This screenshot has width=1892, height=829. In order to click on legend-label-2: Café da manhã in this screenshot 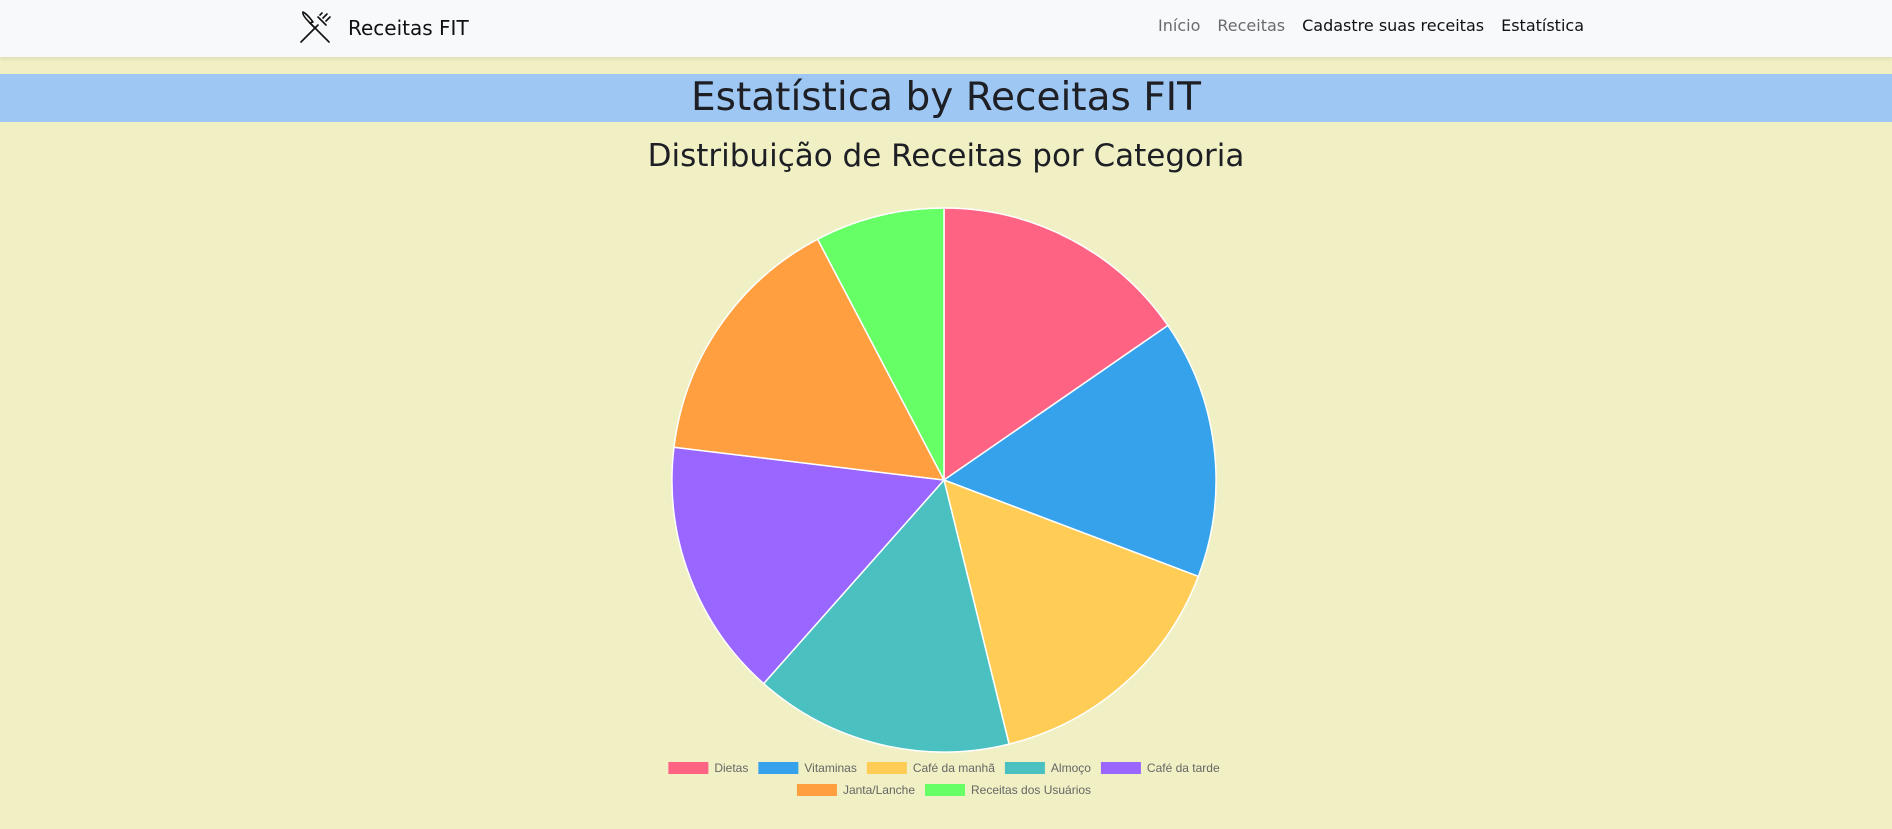, I will do `click(954, 768)`.